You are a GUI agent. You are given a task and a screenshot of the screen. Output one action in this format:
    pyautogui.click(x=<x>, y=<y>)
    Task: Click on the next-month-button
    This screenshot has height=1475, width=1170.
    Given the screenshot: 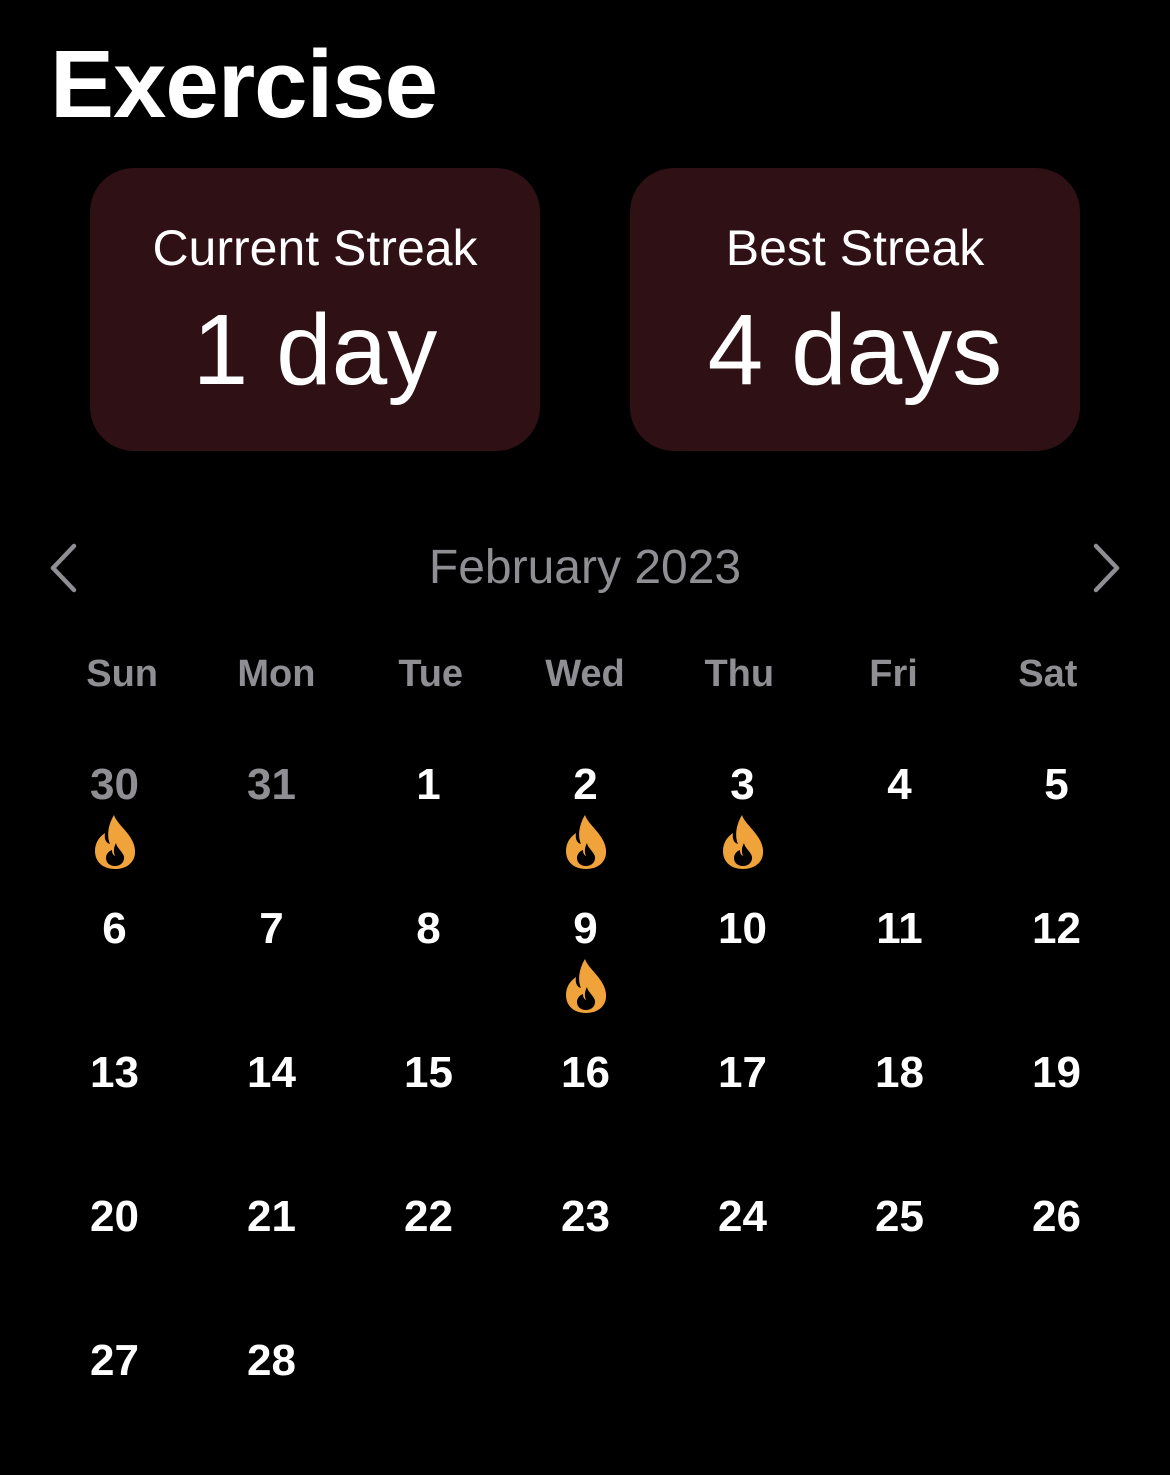 What is the action you would take?
    pyautogui.click(x=1106, y=568)
    